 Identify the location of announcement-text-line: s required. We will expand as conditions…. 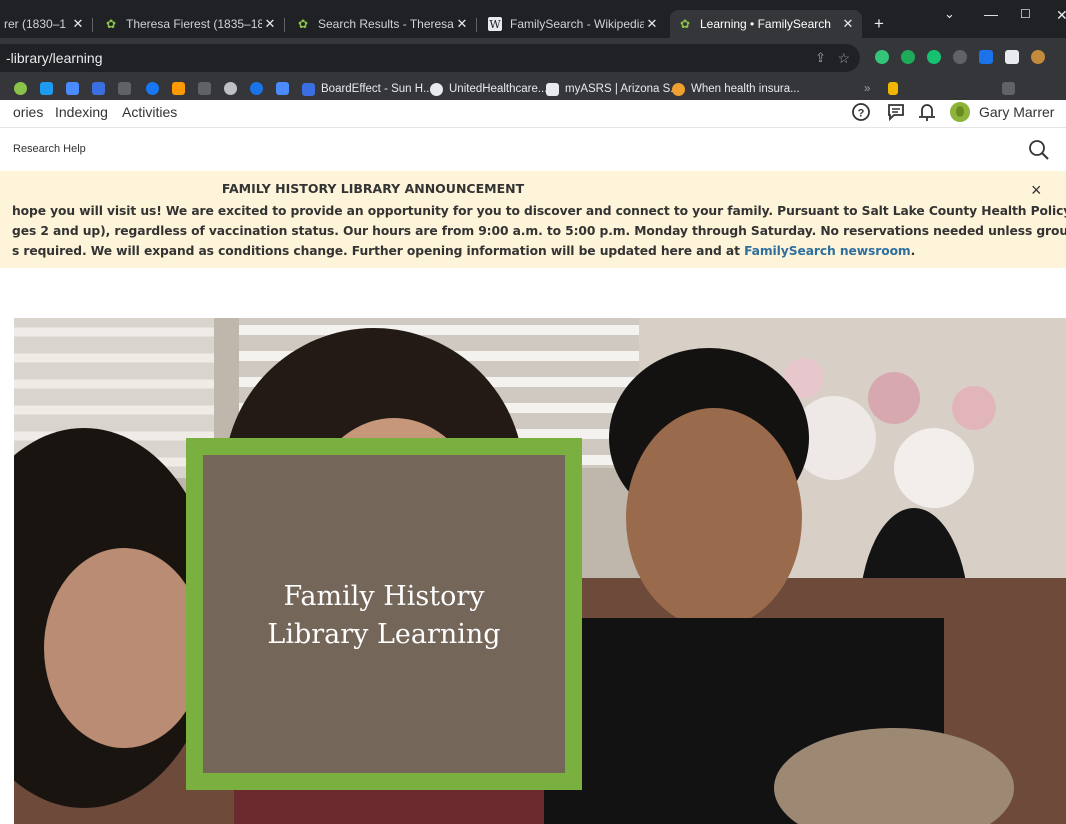
(463, 251).